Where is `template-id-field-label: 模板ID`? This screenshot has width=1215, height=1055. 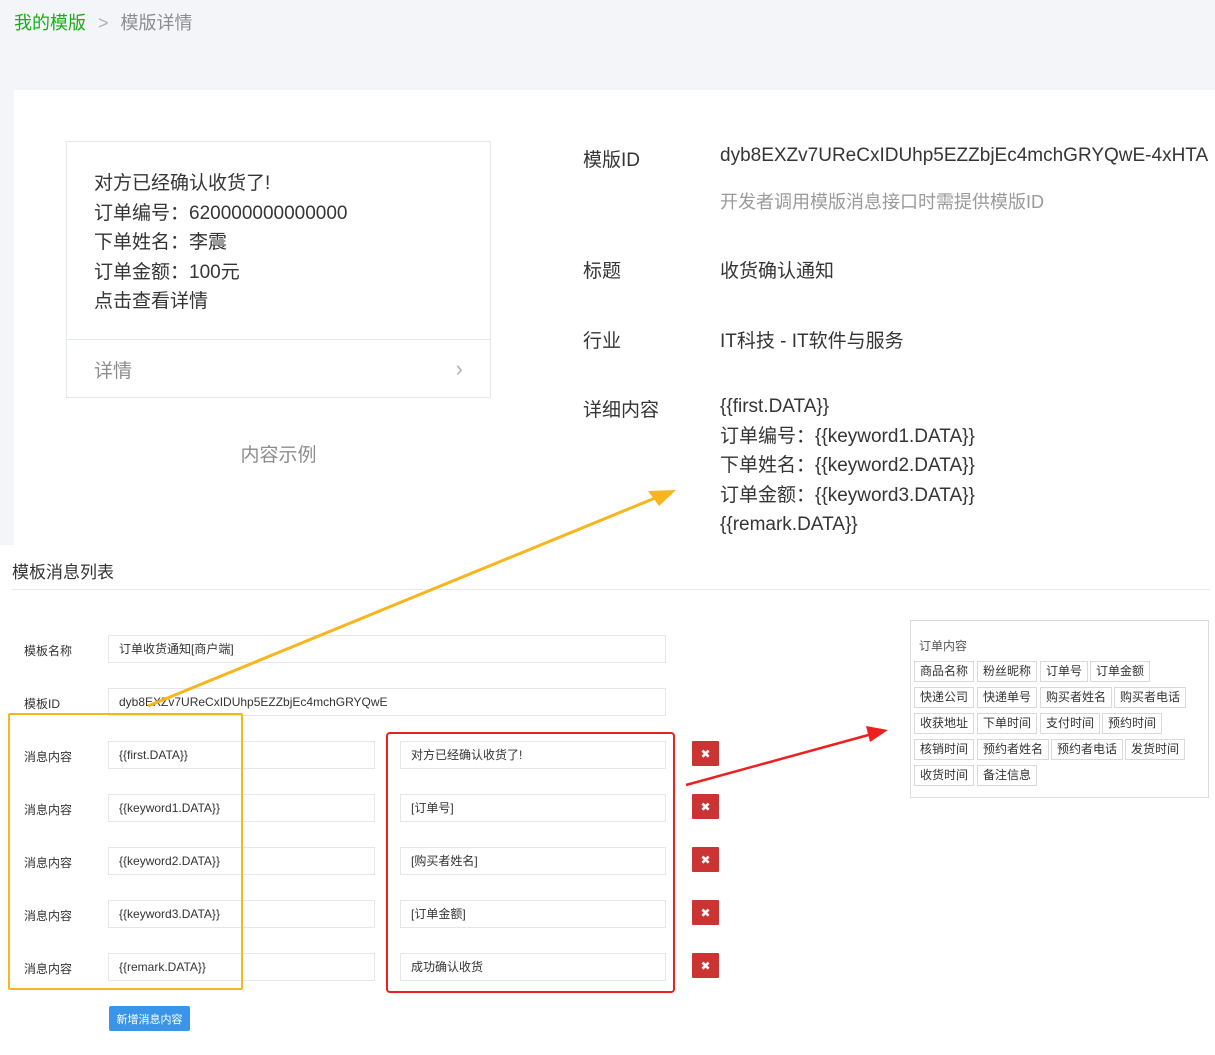
template-id-field-label: 模板ID is located at coordinates (42, 704).